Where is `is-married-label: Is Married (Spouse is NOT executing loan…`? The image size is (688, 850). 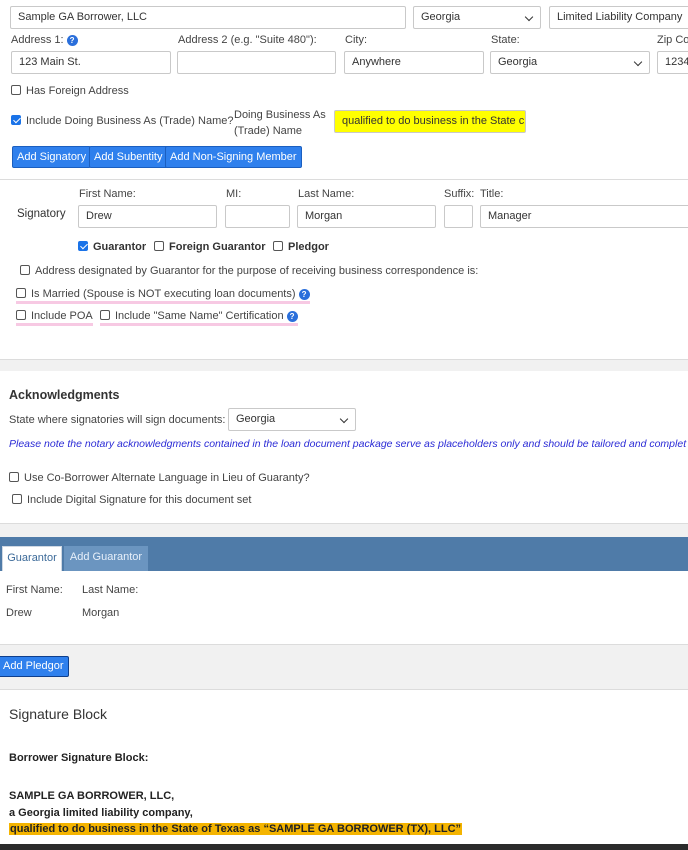 is-married-label: Is Married (Spouse is NOT executing loan… is located at coordinates (163, 294).